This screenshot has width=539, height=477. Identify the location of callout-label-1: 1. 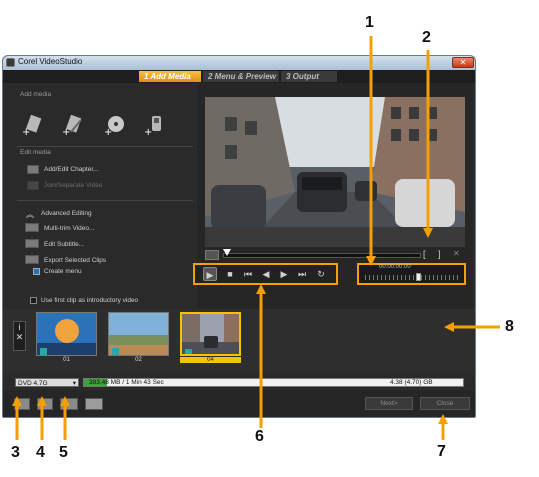
(369, 22).